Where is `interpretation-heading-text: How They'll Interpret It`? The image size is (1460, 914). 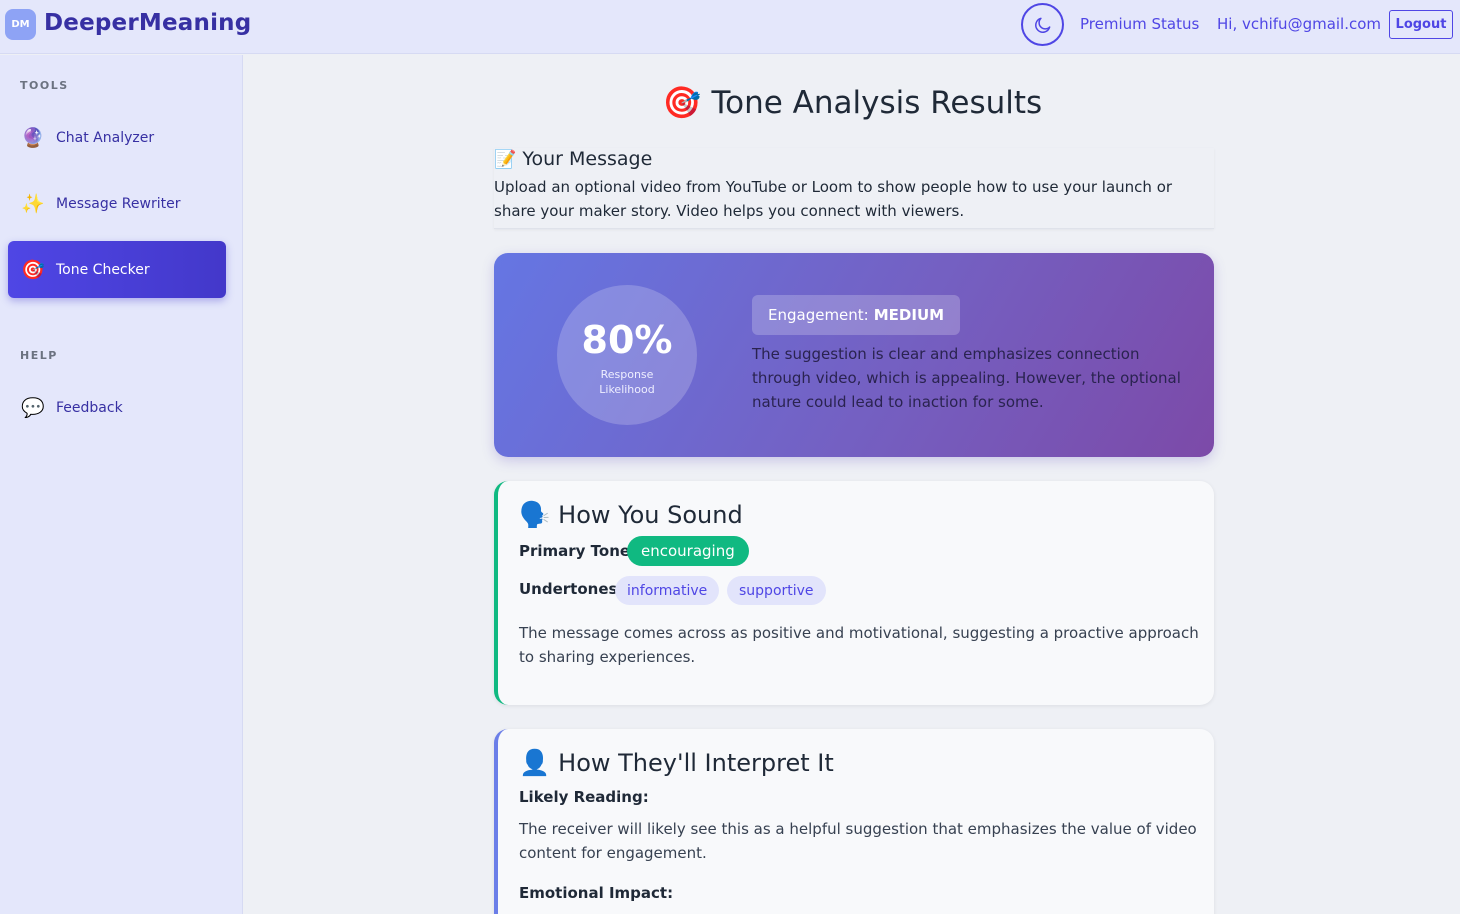
interpretation-heading-text: How They'll Interpret It is located at coordinates (696, 763).